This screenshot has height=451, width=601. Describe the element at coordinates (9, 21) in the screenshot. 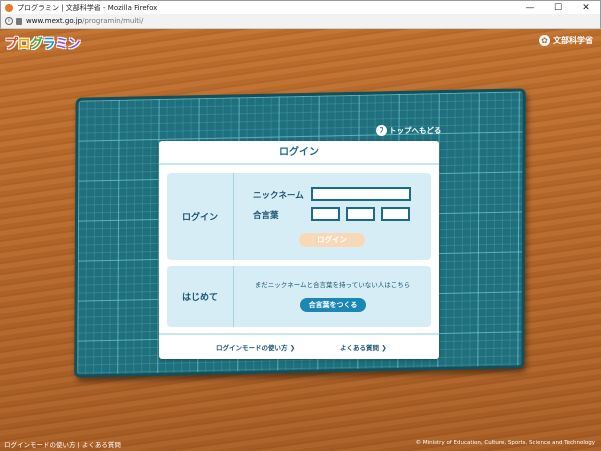

I see `info-icon: i` at that location.